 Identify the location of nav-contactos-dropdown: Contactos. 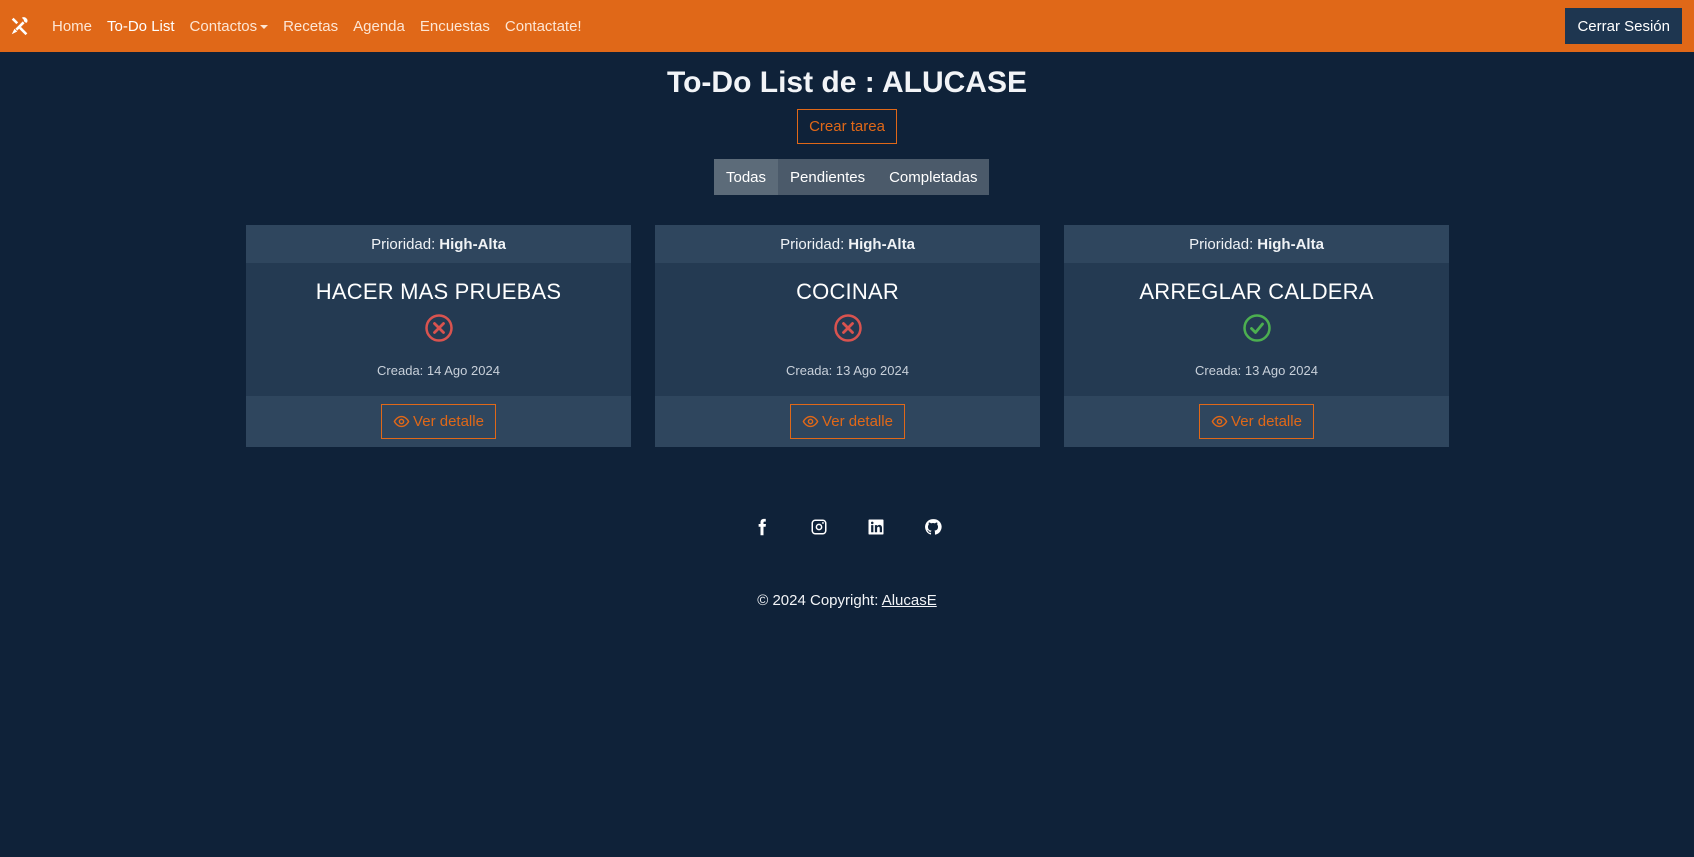
(229, 26).